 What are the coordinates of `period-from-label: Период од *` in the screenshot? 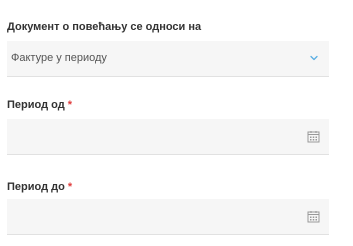 It's located at (40, 105).